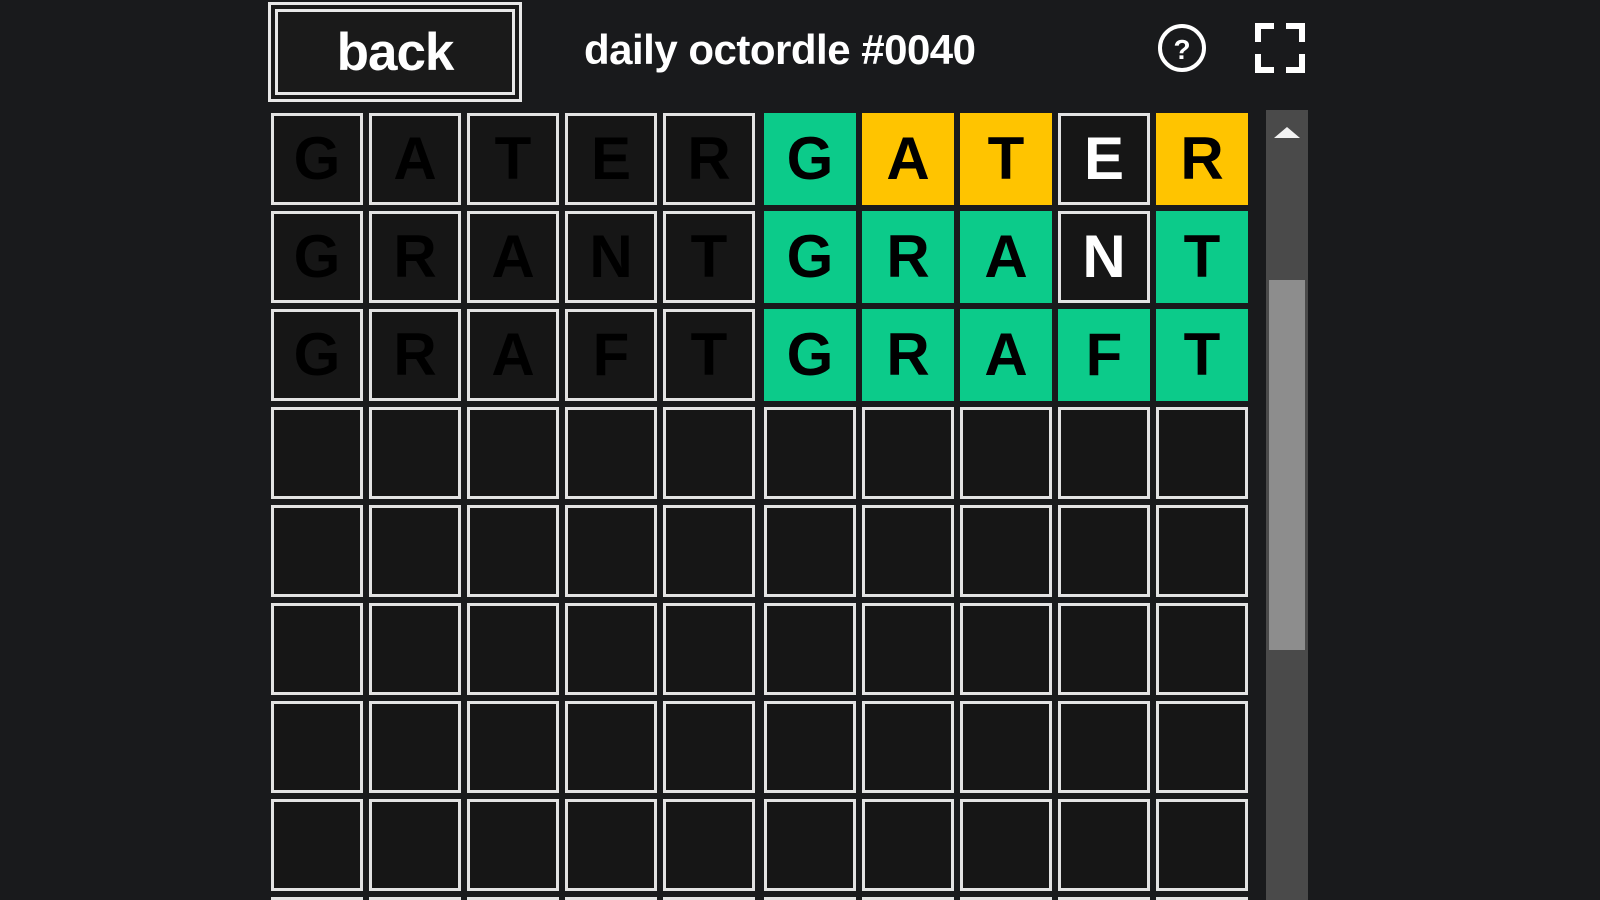 The height and width of the screenshot is (900, 1600). I want to click on scrollbar-thumb, so click(1287, 465).